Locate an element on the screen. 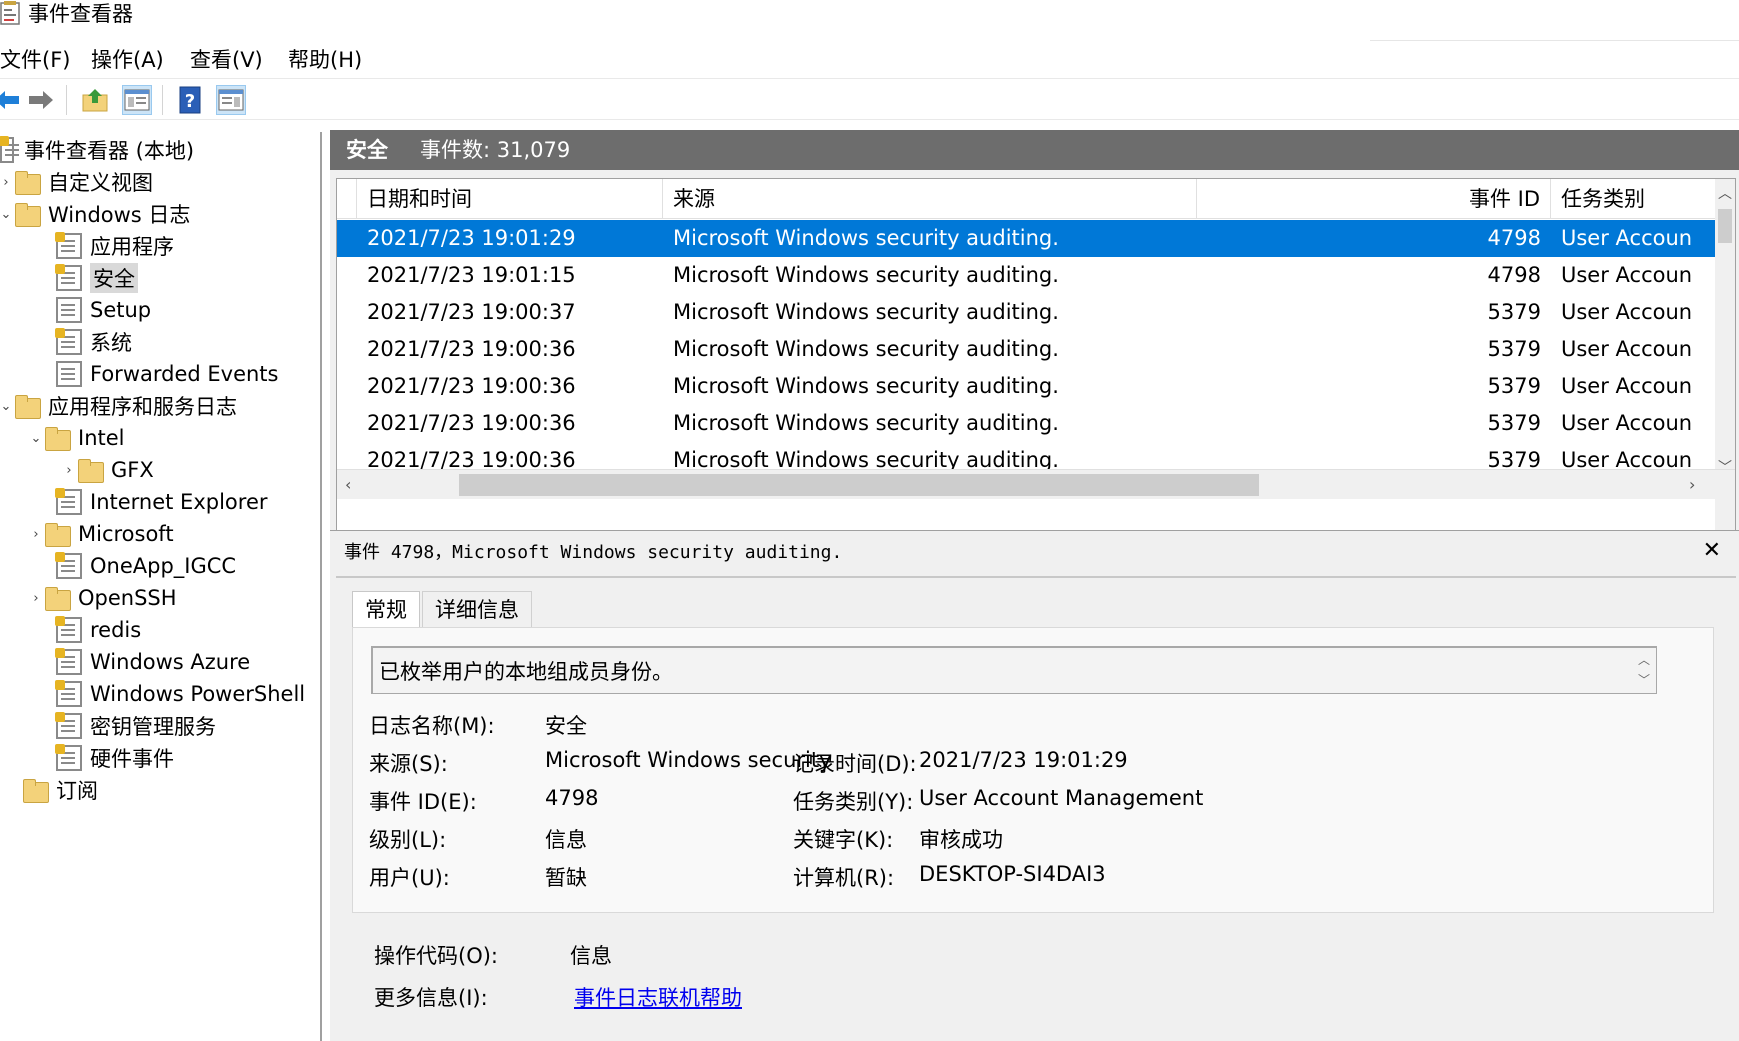 This screenshot has width=1739, height=1041. tree-item-event-viewer-local: 事件查看器 (本地) is located at coordinates (97, 150).